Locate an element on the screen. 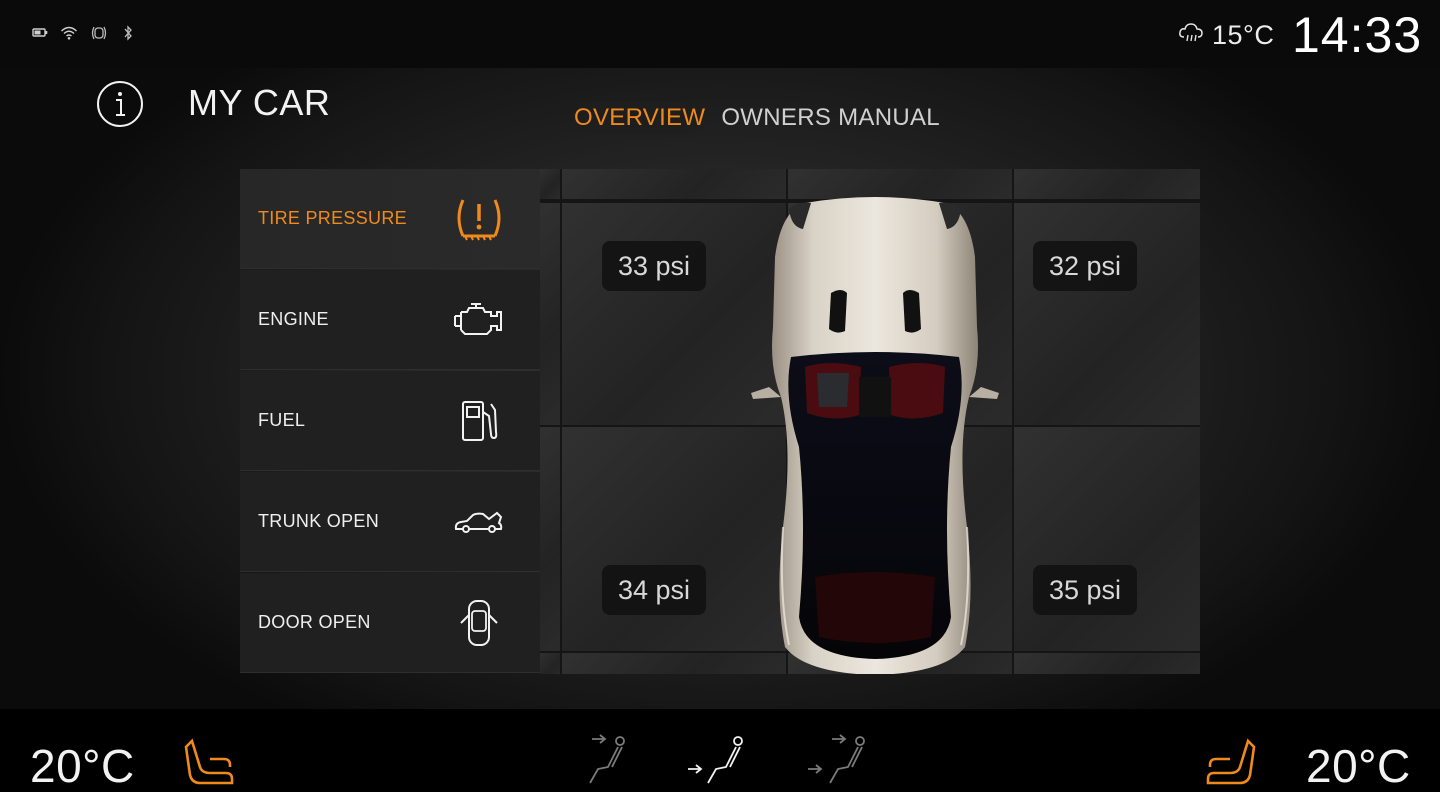 This screenshot has width=1440, height=792. tire-pressure-icon is located at coordinates (479, 219).